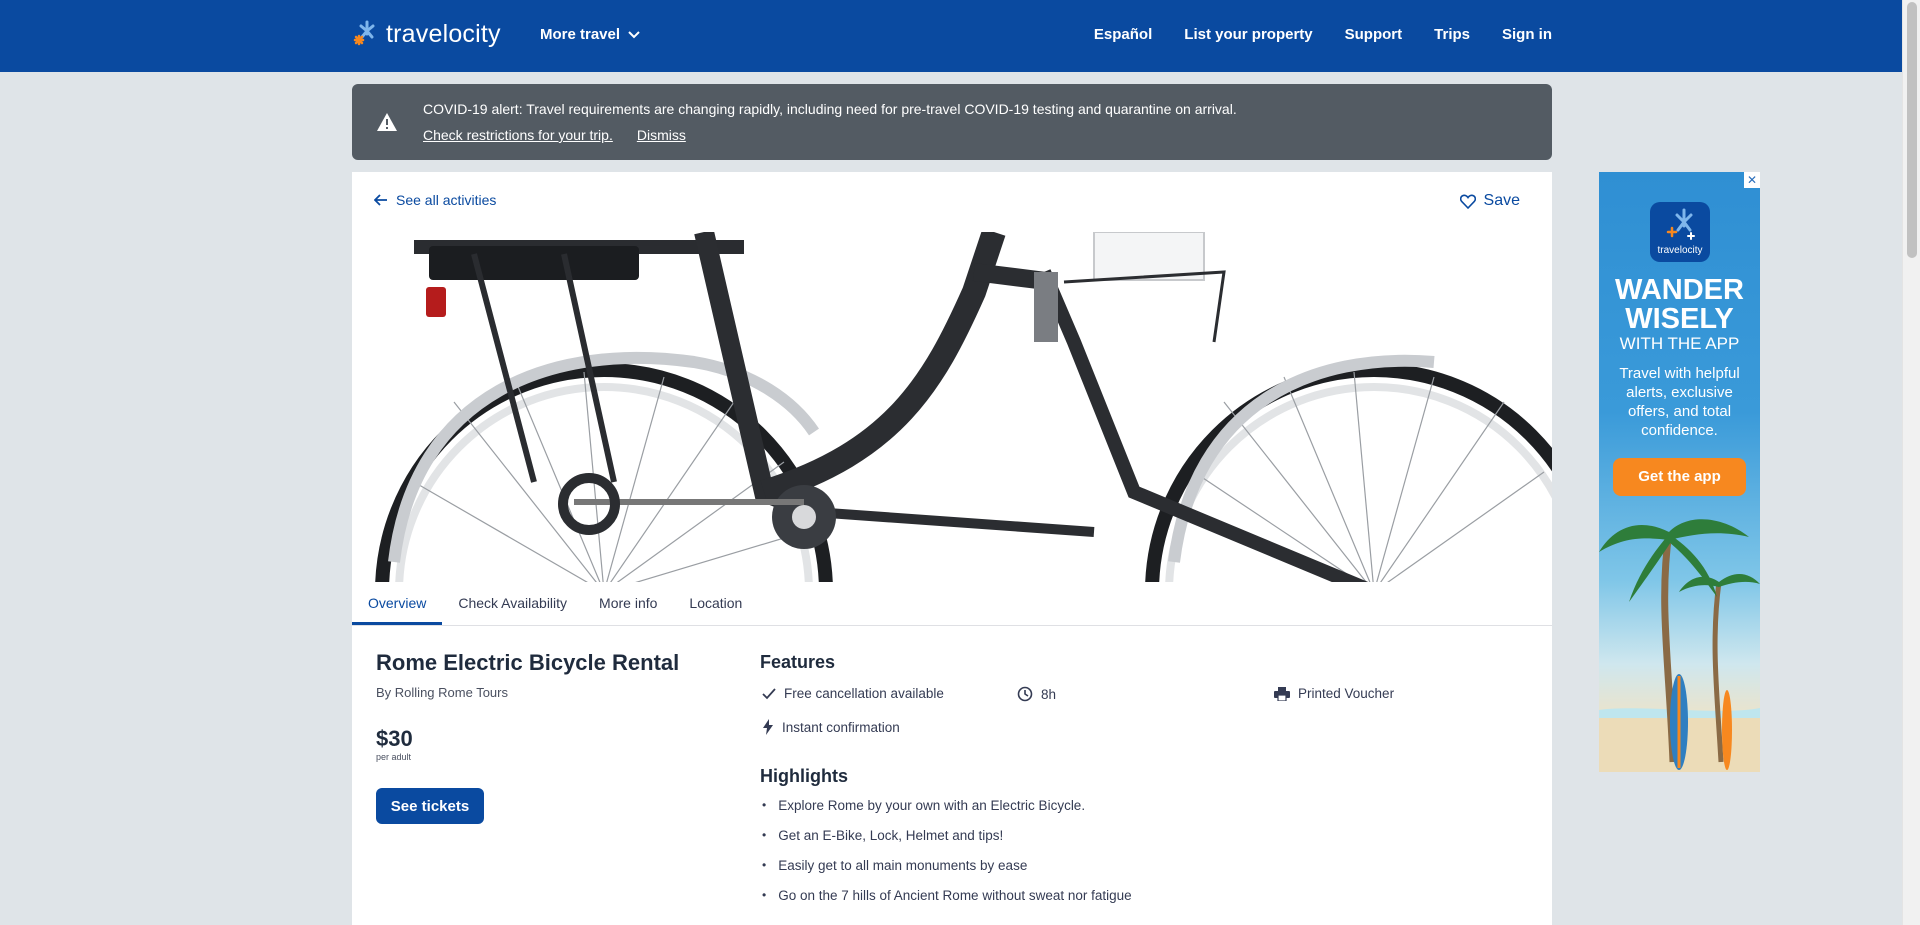 Image resolution: width=1920 pixels, height=925 pixels. I want to click on ad-subheadline: WITH THE APP, so click(1679, 343).